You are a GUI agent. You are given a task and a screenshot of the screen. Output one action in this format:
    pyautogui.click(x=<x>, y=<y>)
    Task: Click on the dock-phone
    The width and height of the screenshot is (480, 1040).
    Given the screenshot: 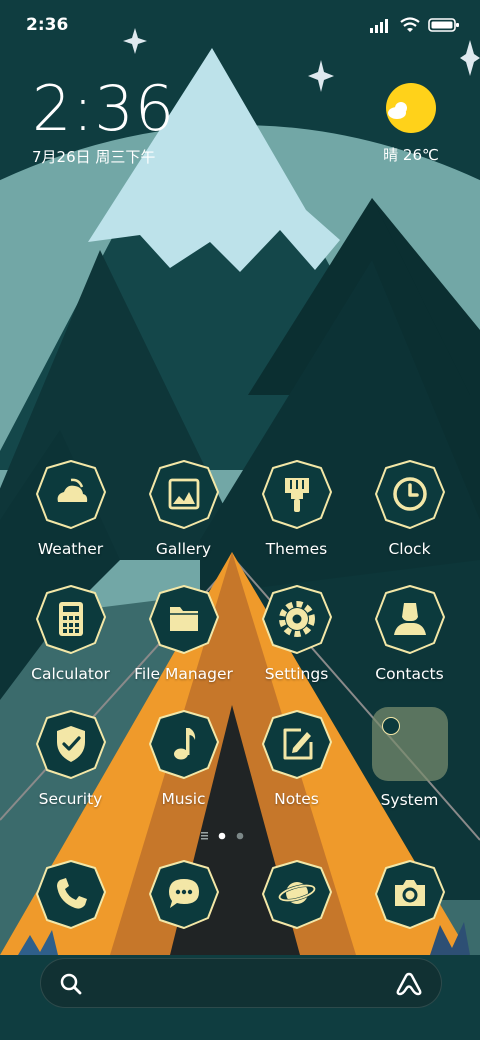 What is the action you would take?
    pyautogui.click(x=70, y=894)
    